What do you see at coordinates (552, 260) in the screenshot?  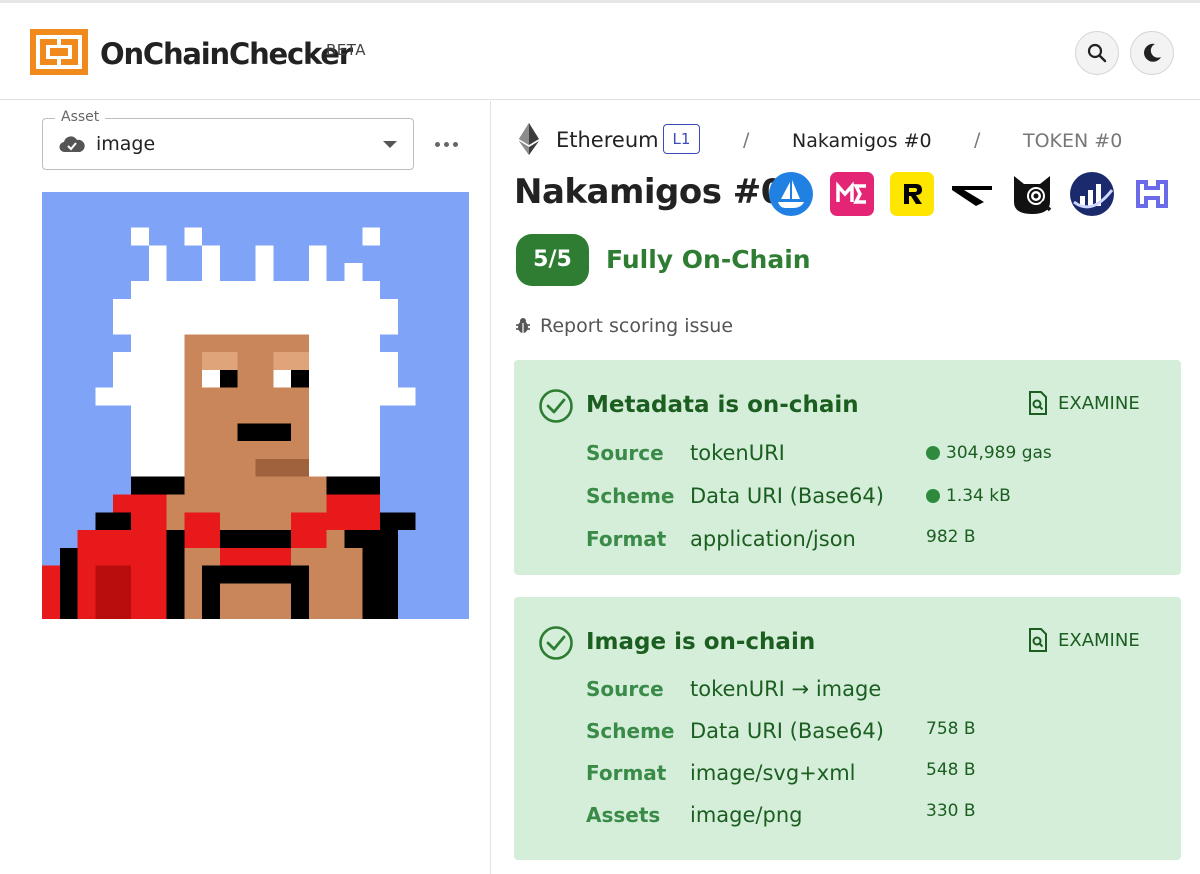 I see `score-badge: 5/5` at bounding box center [552, 260].